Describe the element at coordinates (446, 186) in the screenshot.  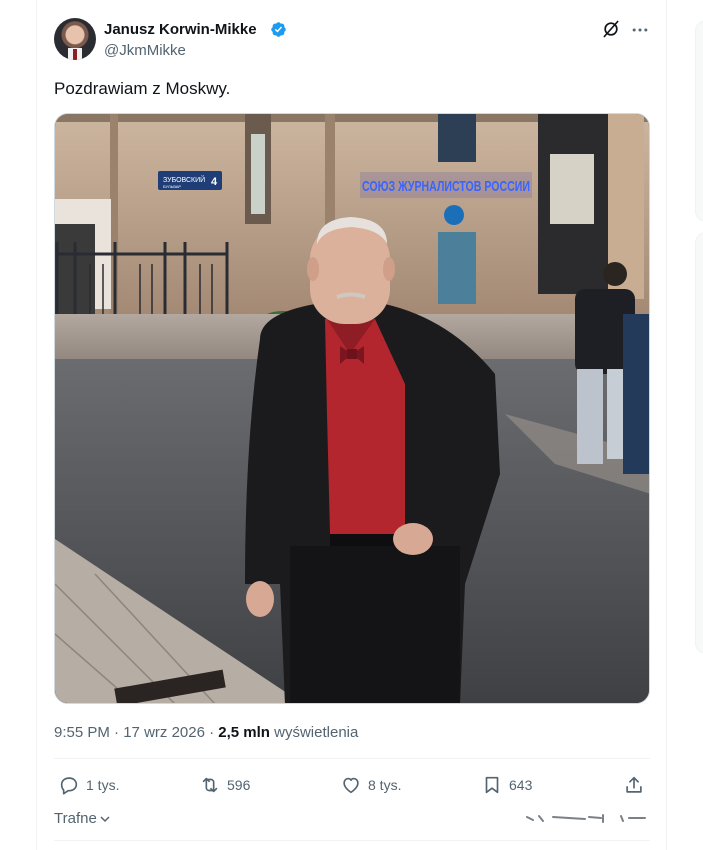
I see `building-sign: СОЮЗ ЖУРНАЛИСТОВ РОССИИ` at that location.